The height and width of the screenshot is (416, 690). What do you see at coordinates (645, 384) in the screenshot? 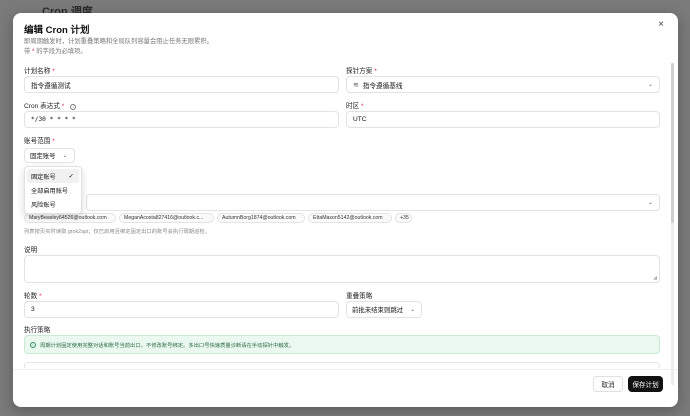
I see `save-plan-button: 保存计划` at bounding box center [645, 384].